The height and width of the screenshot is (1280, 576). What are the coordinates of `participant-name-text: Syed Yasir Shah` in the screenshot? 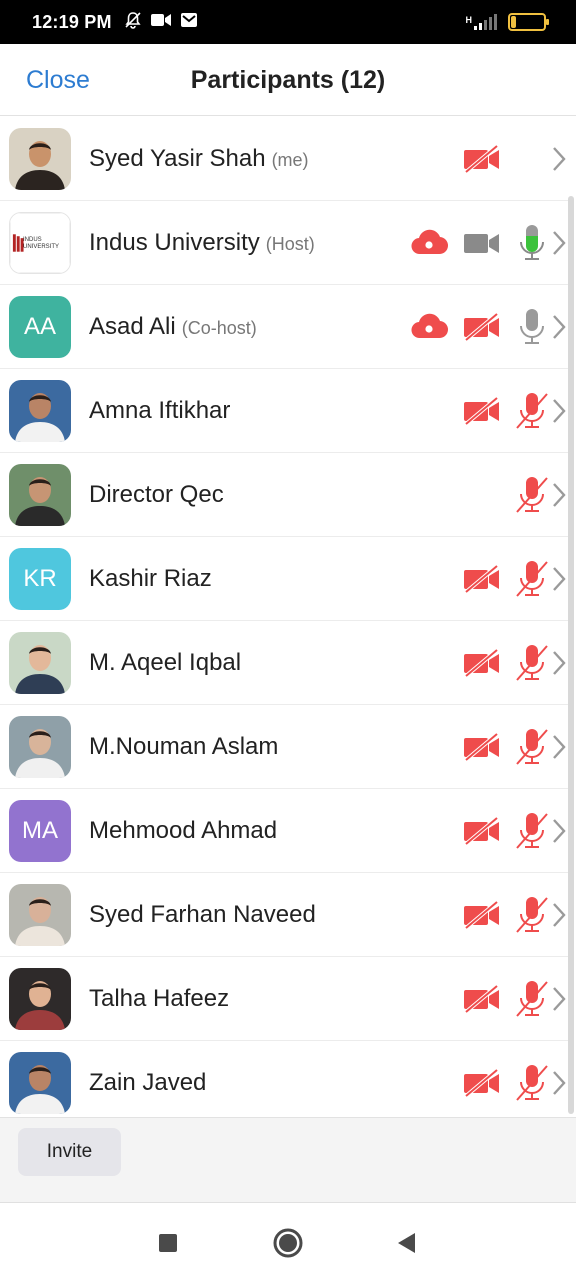 It's located at (177, 158).